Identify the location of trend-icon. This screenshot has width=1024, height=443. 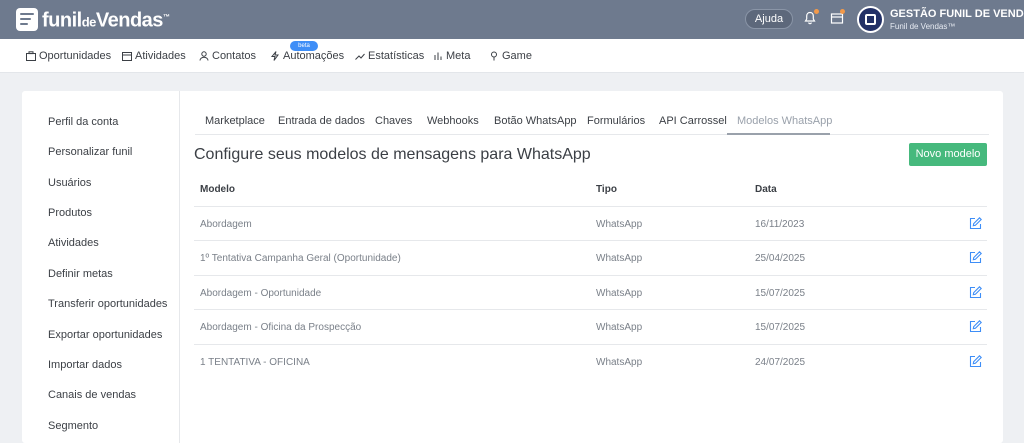
(360, 56).